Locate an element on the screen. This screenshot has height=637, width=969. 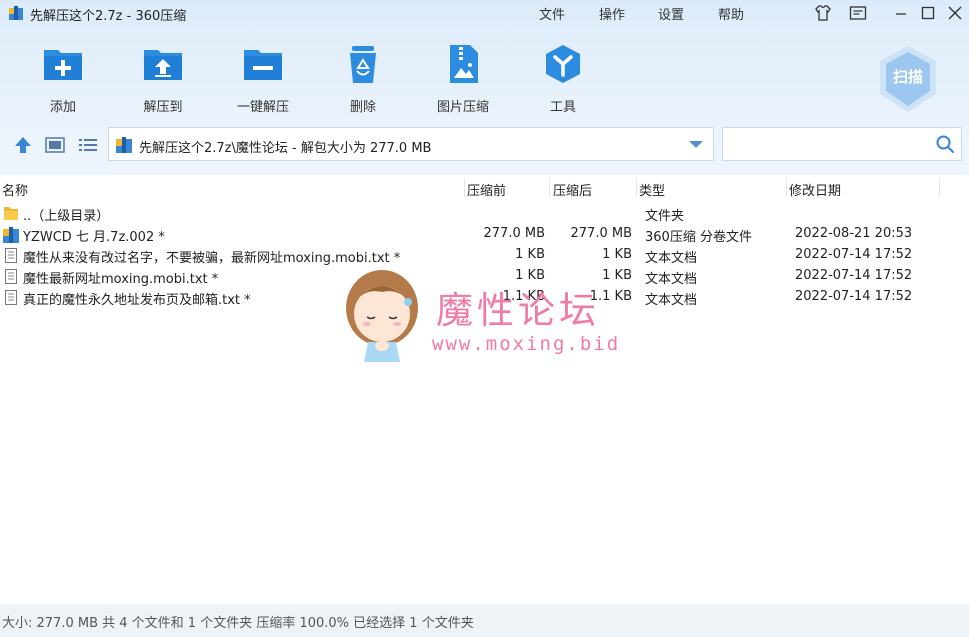
search-icon is located at coordinates (945, 144).